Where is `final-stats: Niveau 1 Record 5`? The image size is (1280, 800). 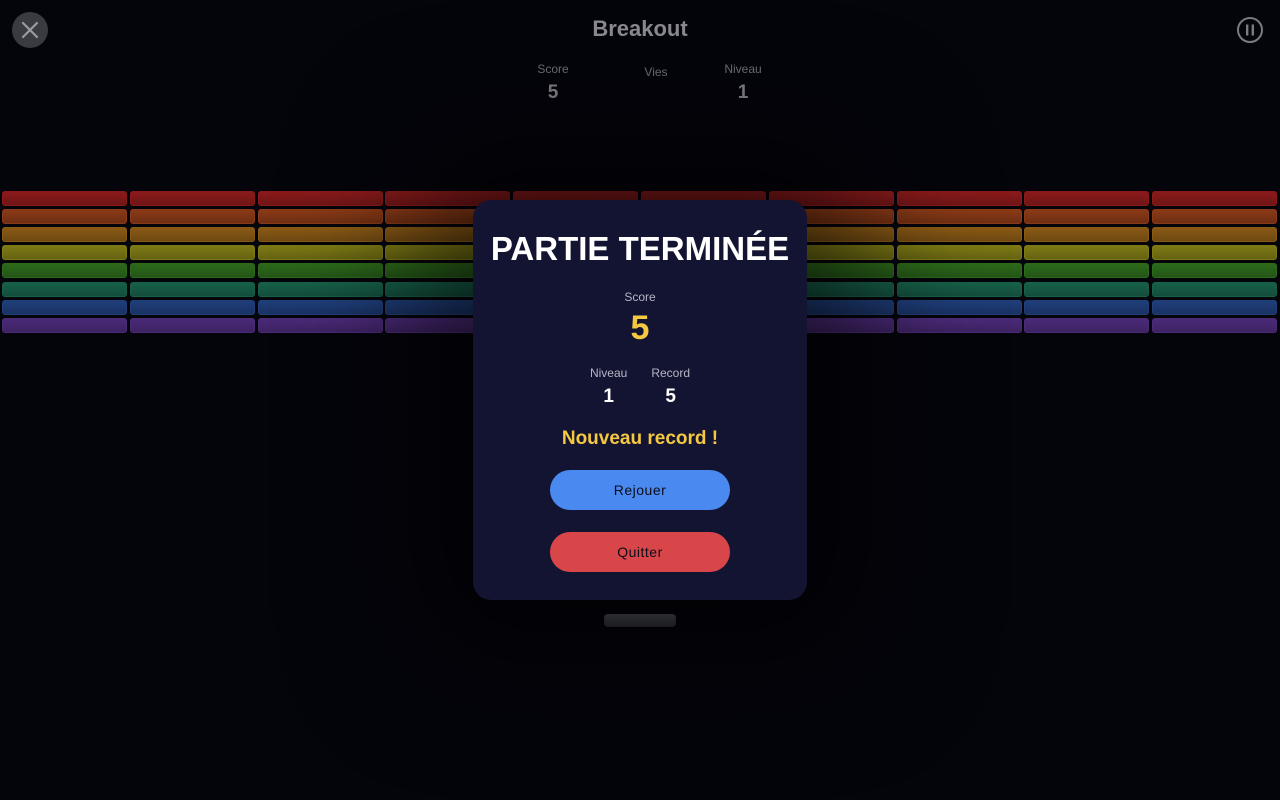 final-stats: Niveau 1 Record 5 is located at coordinates (640, 387).